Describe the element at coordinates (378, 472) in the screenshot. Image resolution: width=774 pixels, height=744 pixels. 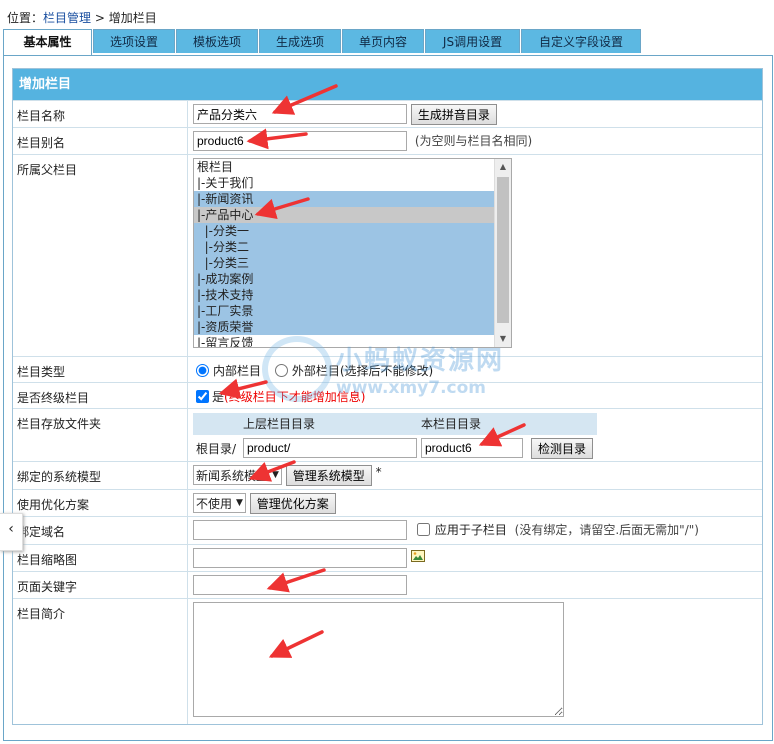
I see `required-mark: *` at that location.